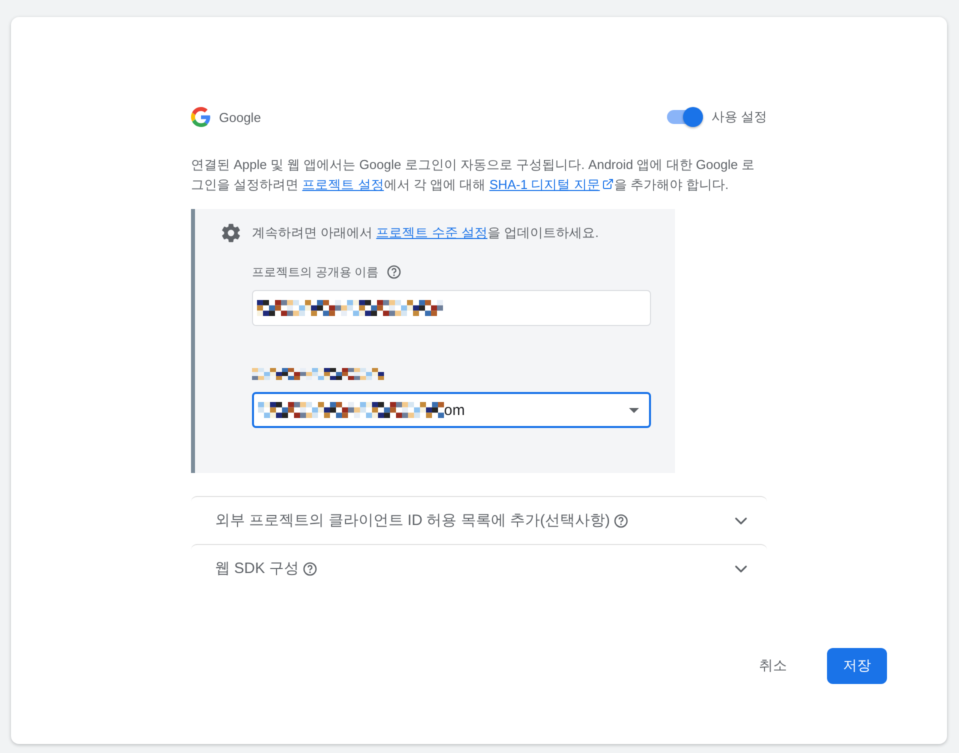 Image resolution: width=959 pixels, height=753 pixels. What do you see at coordinates (551, 184) in the screenshot?
I see `docs-link: SHA-1 디지털 지문` at bounding box center [551, 184].